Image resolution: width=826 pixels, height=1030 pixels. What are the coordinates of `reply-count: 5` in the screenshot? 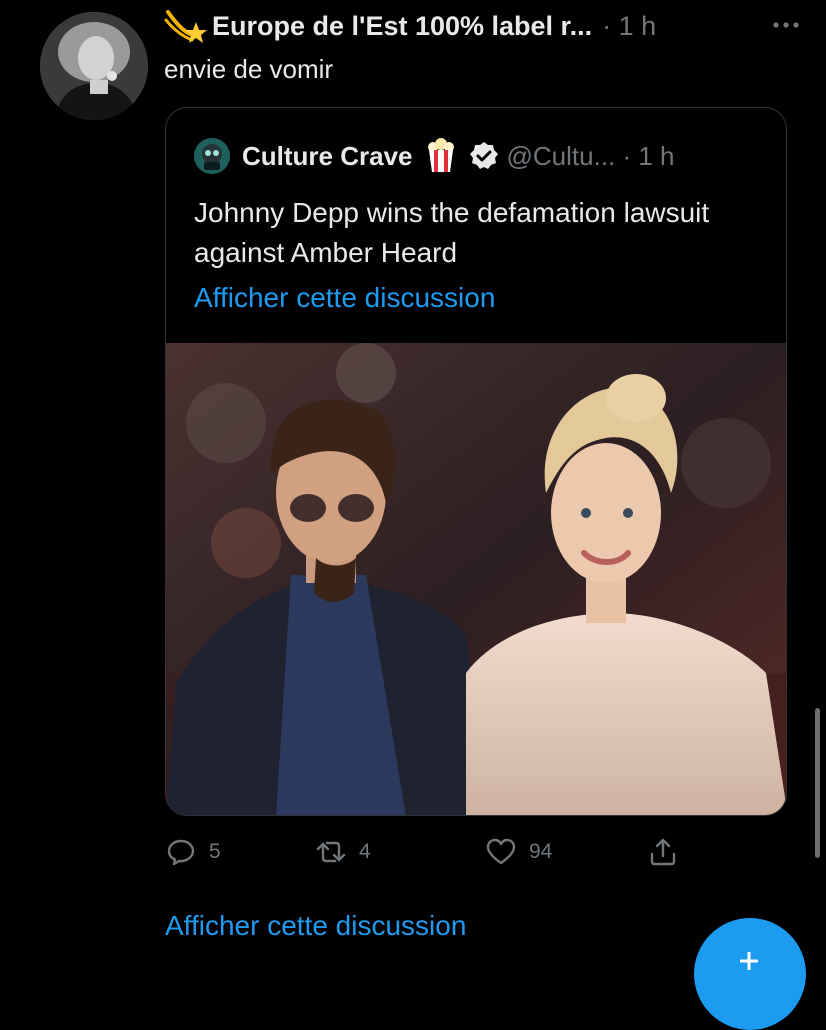 It's located at (215, 851).